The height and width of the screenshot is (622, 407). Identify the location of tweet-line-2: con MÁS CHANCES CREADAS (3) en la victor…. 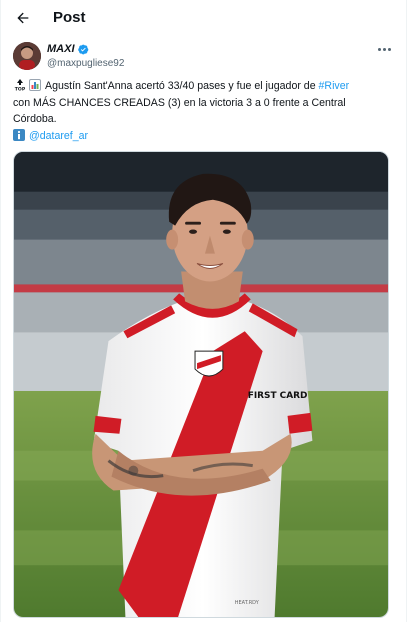
(179, 102).